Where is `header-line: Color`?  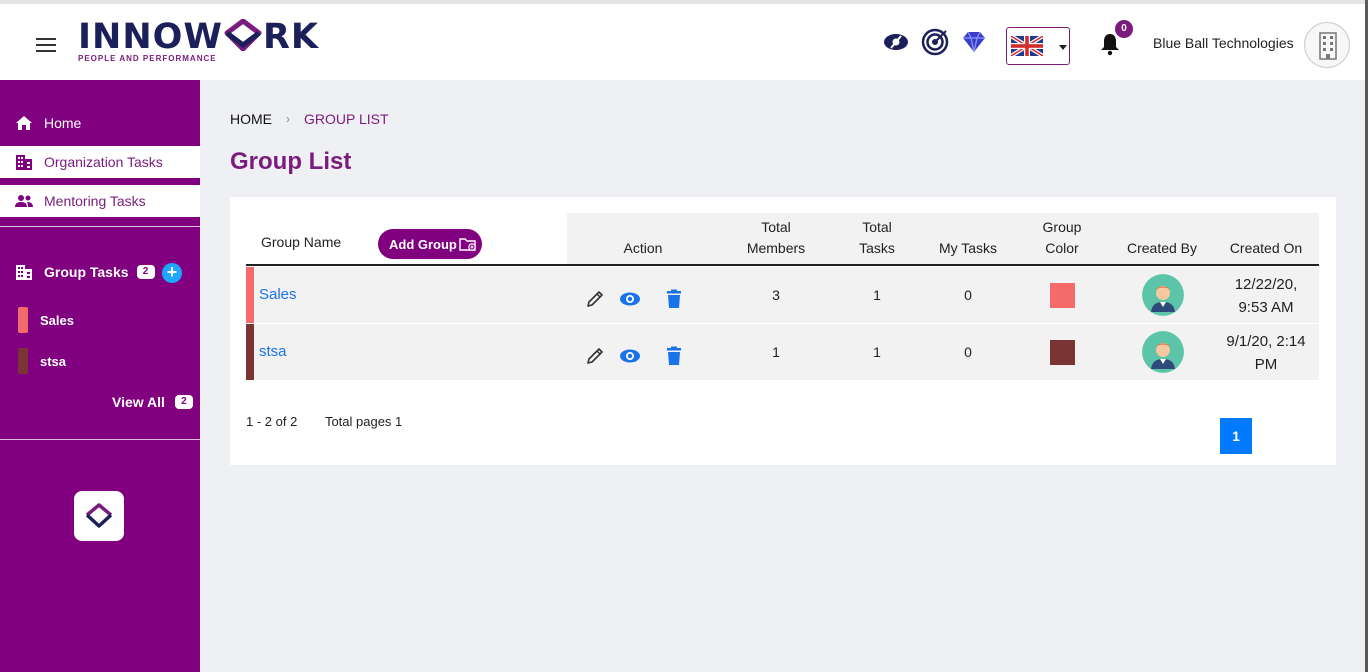 header-line: Color is located at coordinates (1062, 248).